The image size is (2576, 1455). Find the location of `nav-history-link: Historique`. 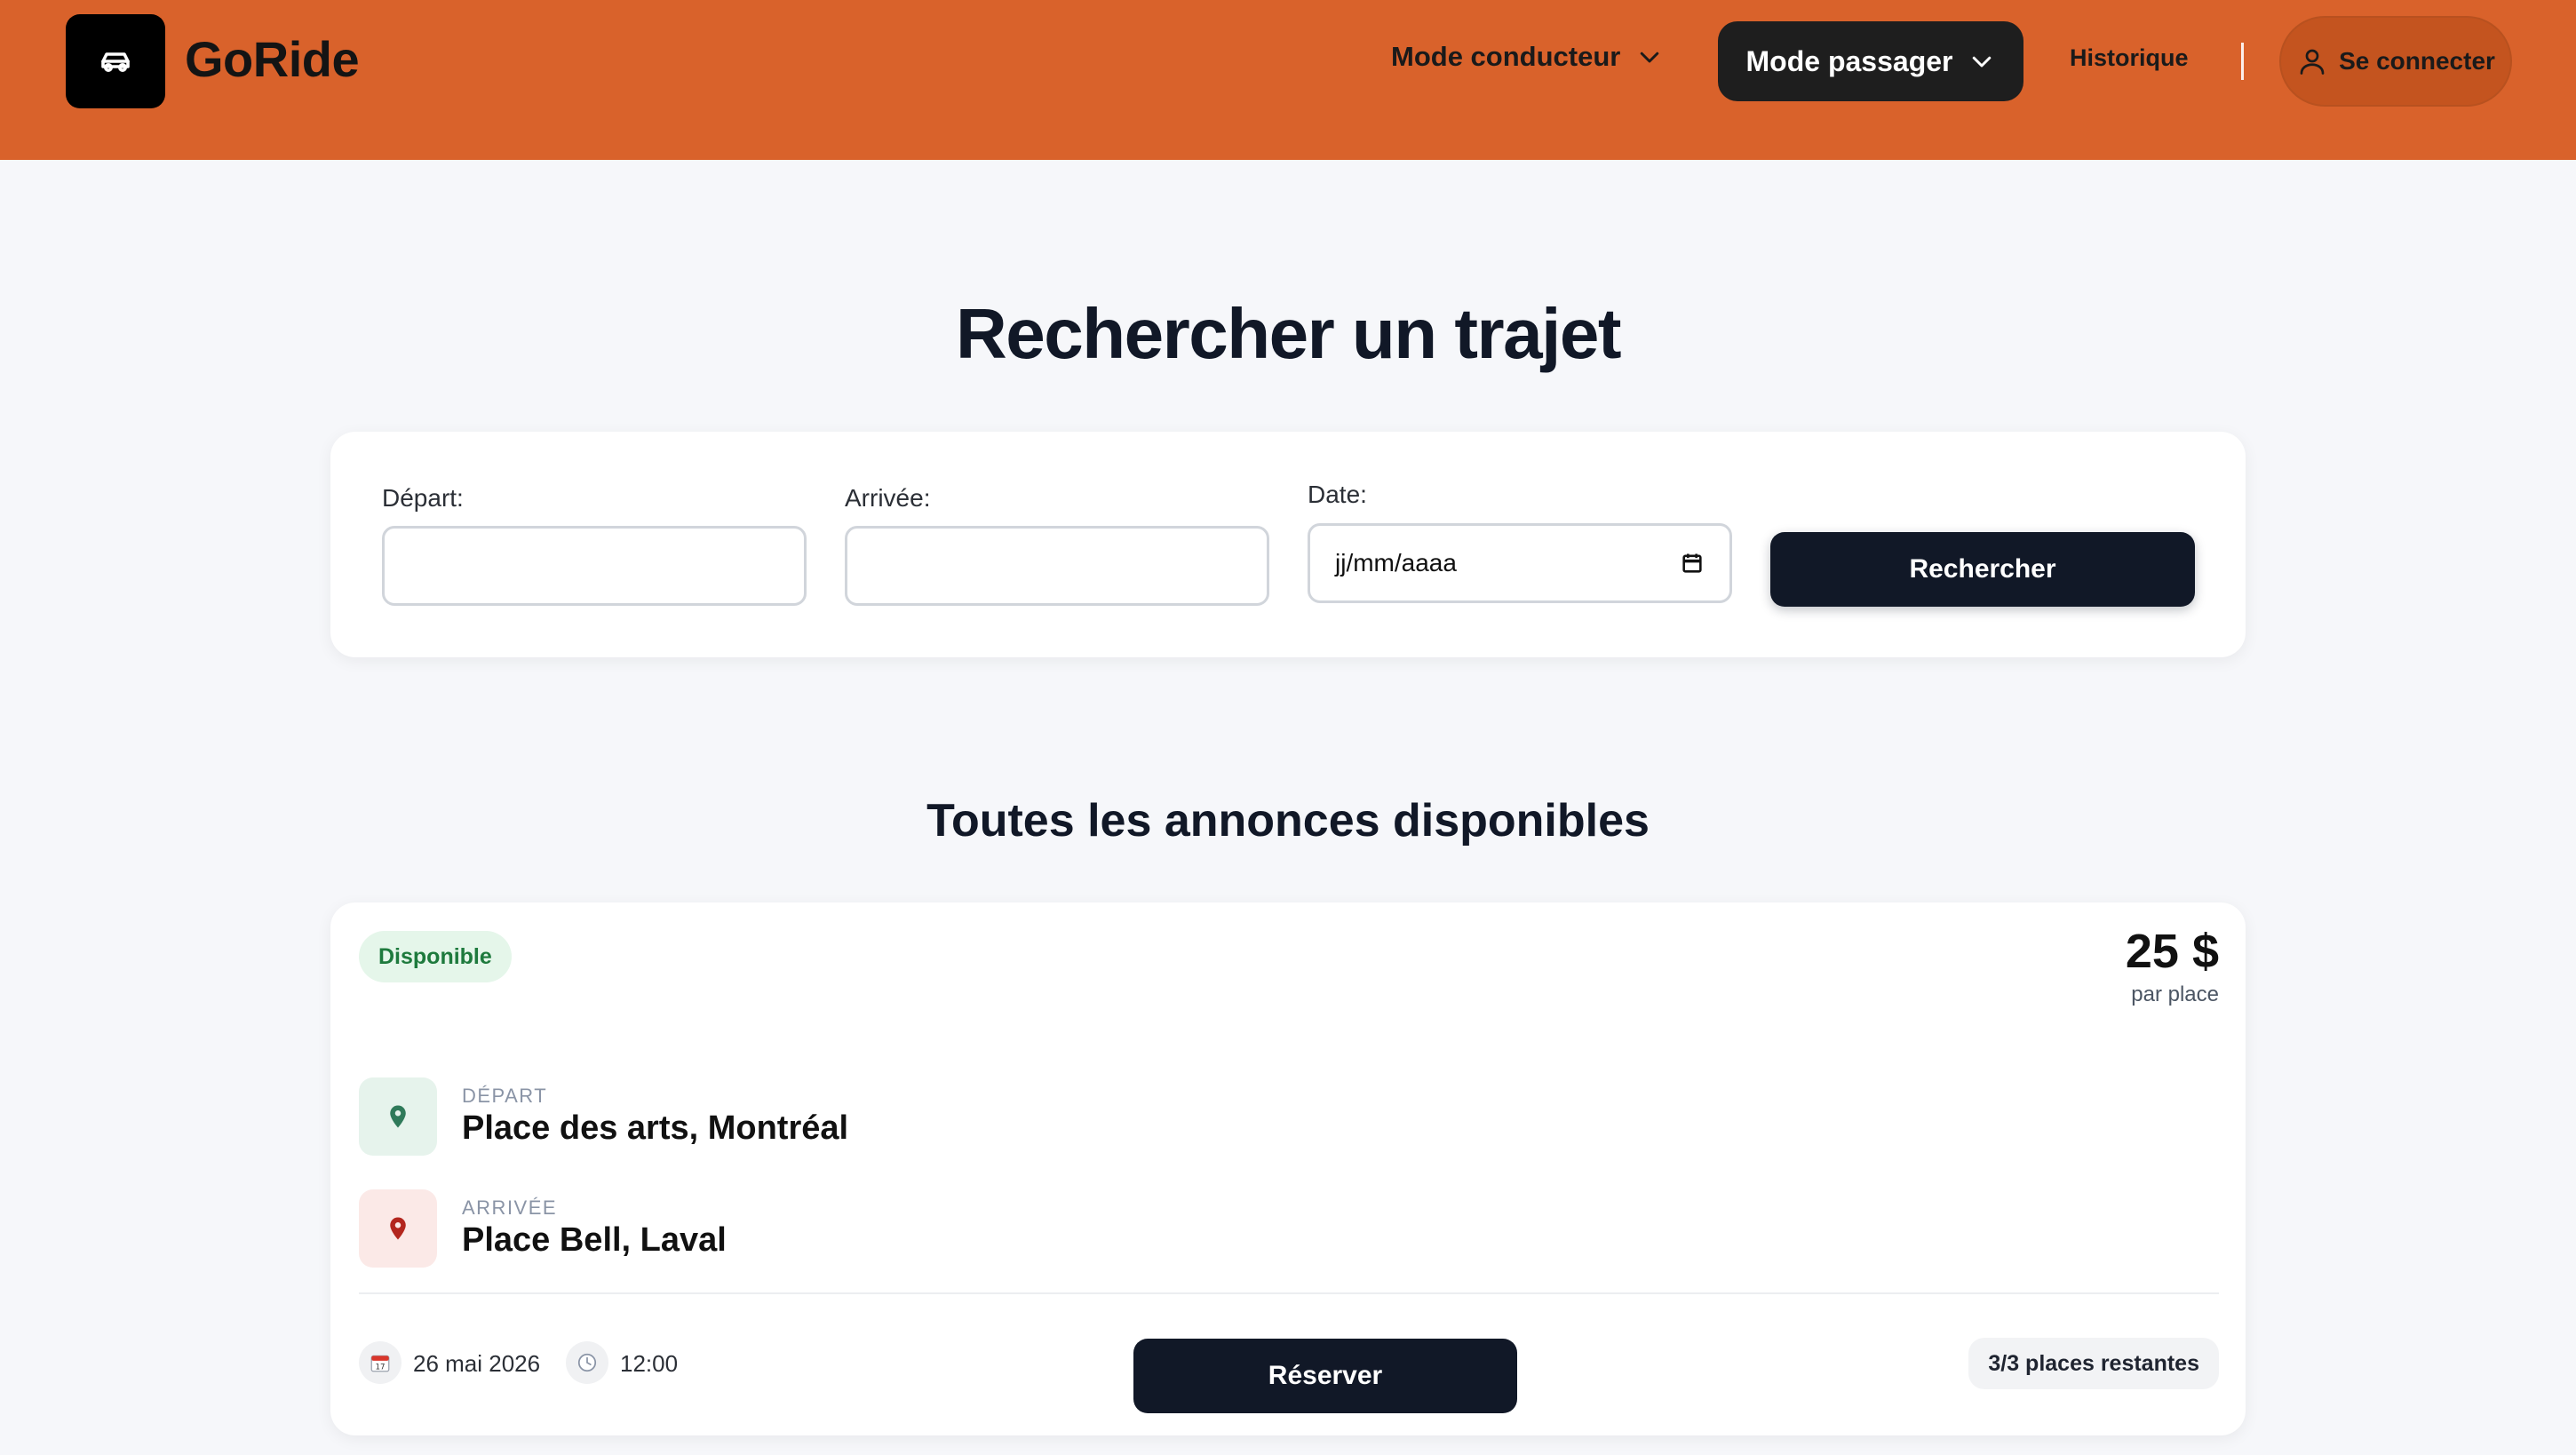

nav-history-link: Historique is located at coordinates (2129, 58).